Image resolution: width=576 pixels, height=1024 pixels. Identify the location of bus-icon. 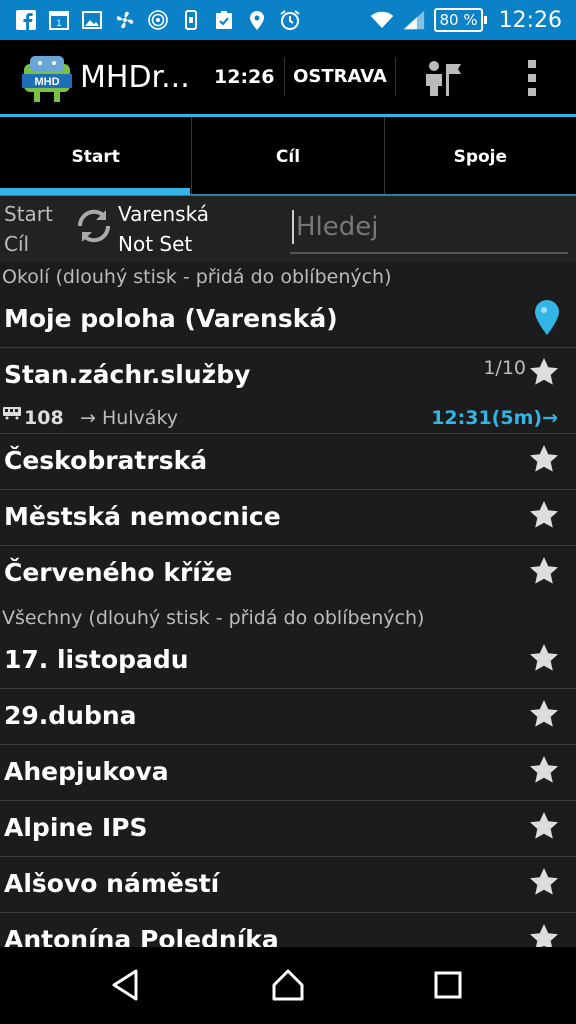
(12, 413).